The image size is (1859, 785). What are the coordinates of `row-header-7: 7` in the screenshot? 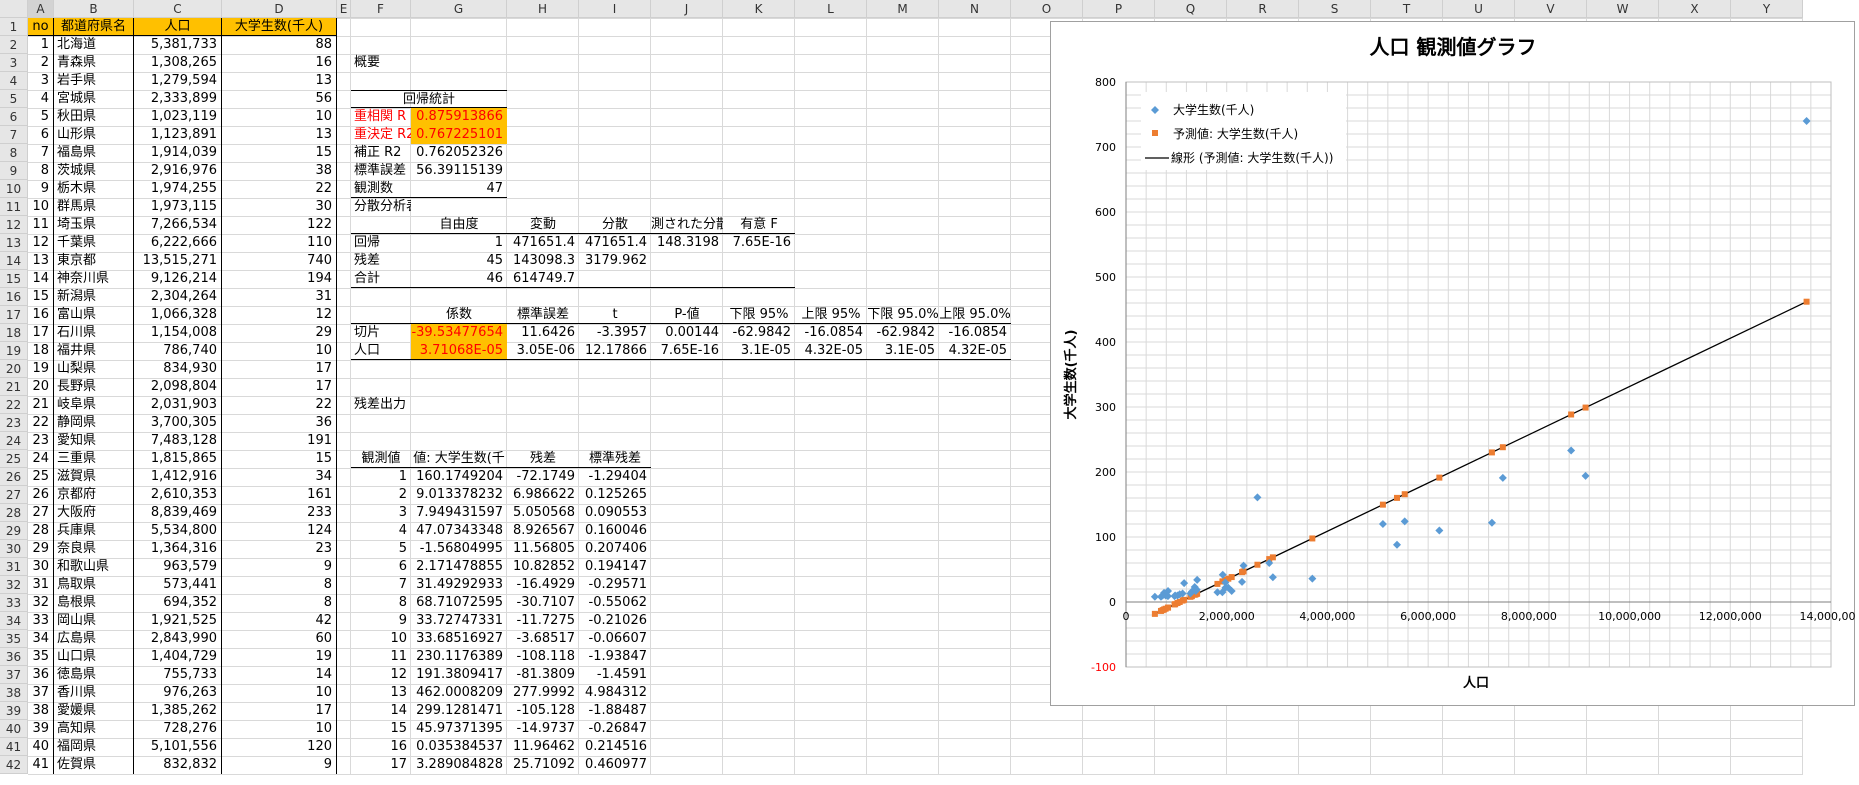 It's located at (14, 135).